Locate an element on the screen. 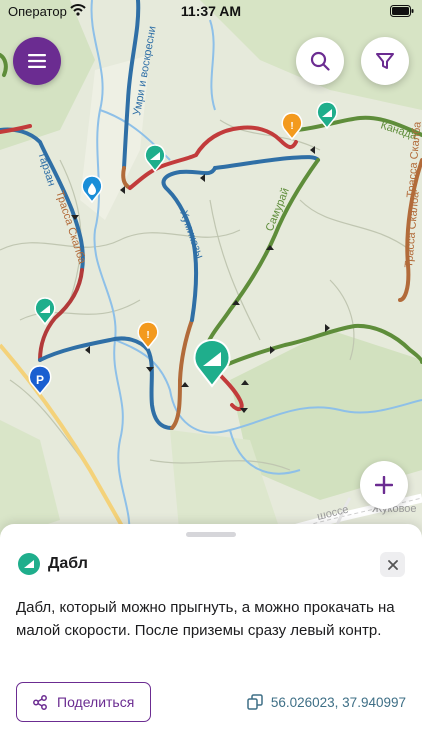 The height and width of the screenshot is (750, 422). filter-icon is located at coordinates (385, 61).